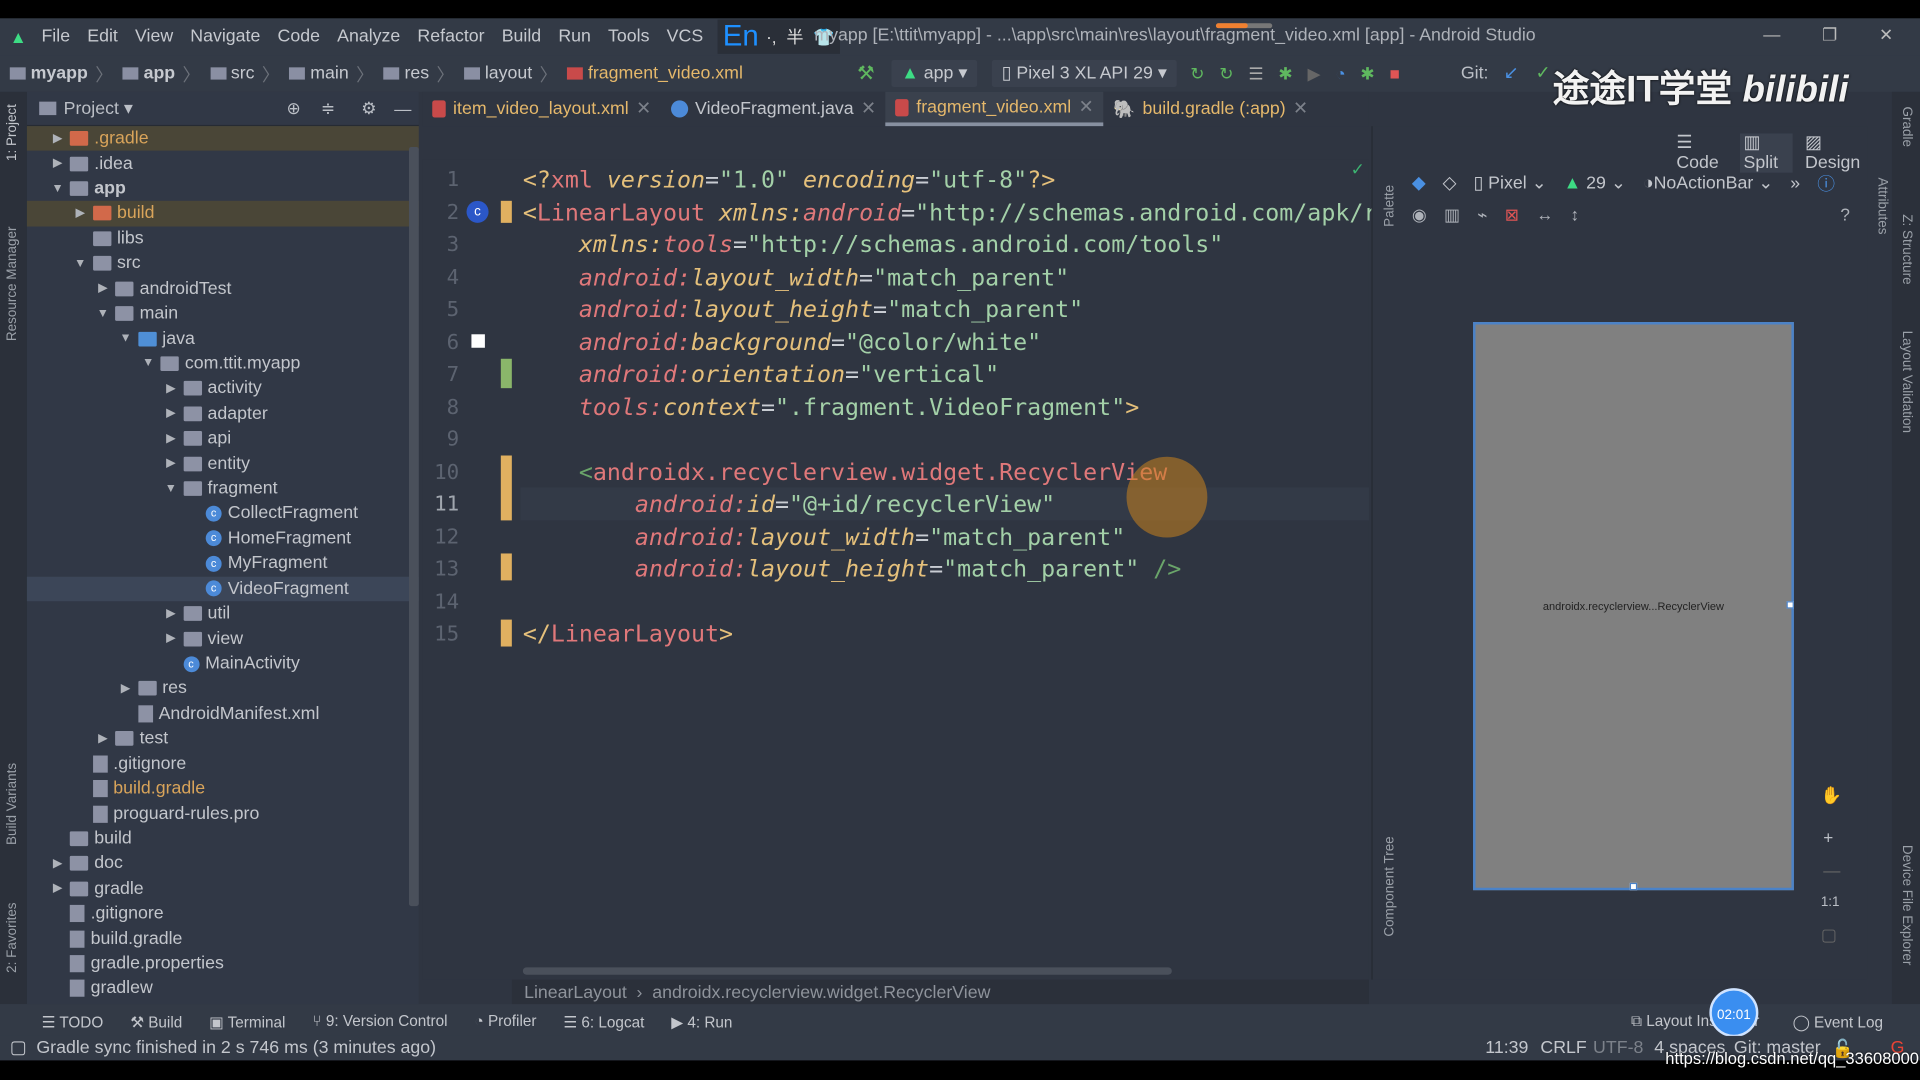  What do you see at coordinates (154, 37) in the screenshot?
I see `menu-view: View` at bounding box center [154, 37].